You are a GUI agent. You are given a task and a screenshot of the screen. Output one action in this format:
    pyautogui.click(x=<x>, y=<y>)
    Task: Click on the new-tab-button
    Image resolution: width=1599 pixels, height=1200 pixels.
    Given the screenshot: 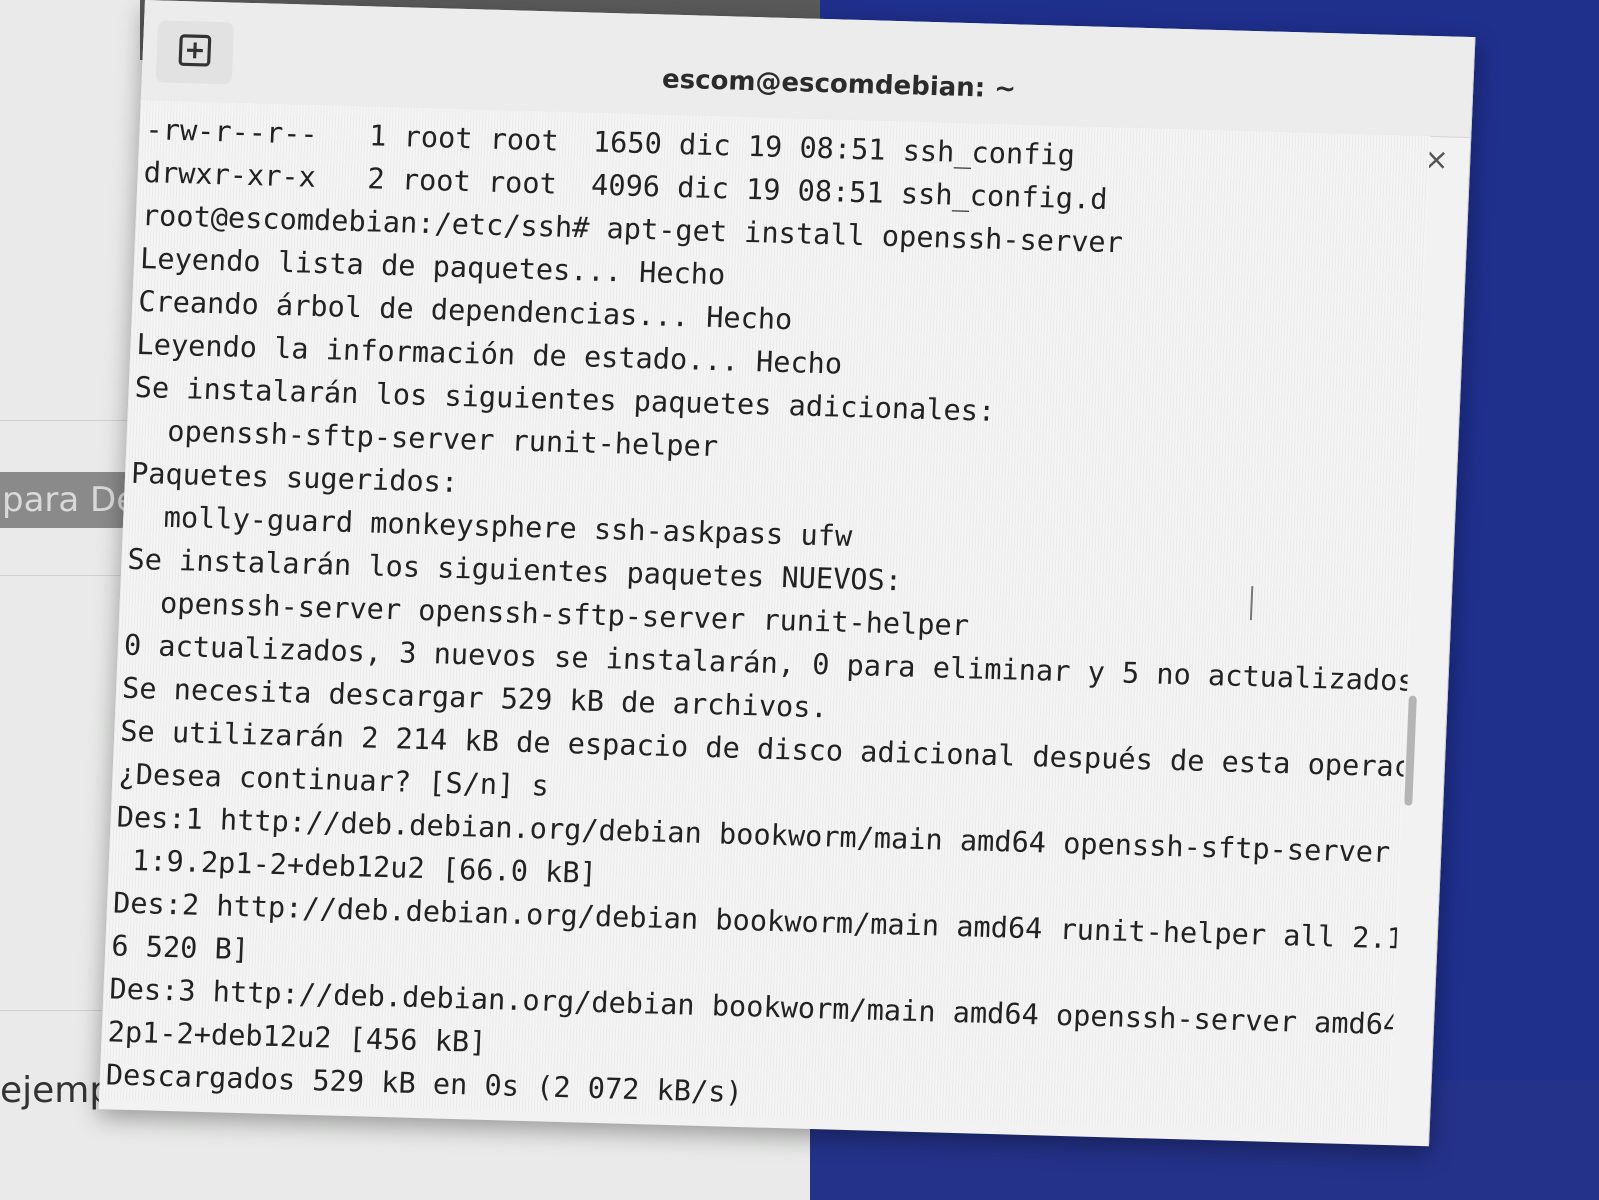 What is the action you would take?
    pyautogui.click(x=195, y=52)
    